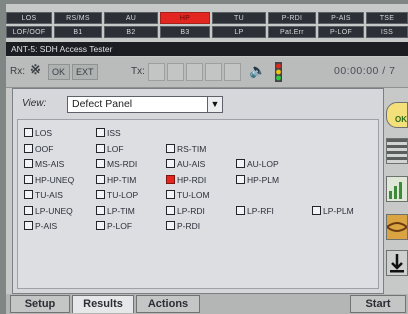 This screenshot has height=314, width=408. Describe the element at coordinates (278, 72) in the screenshot. I see `traffic-light-icon` at that location.